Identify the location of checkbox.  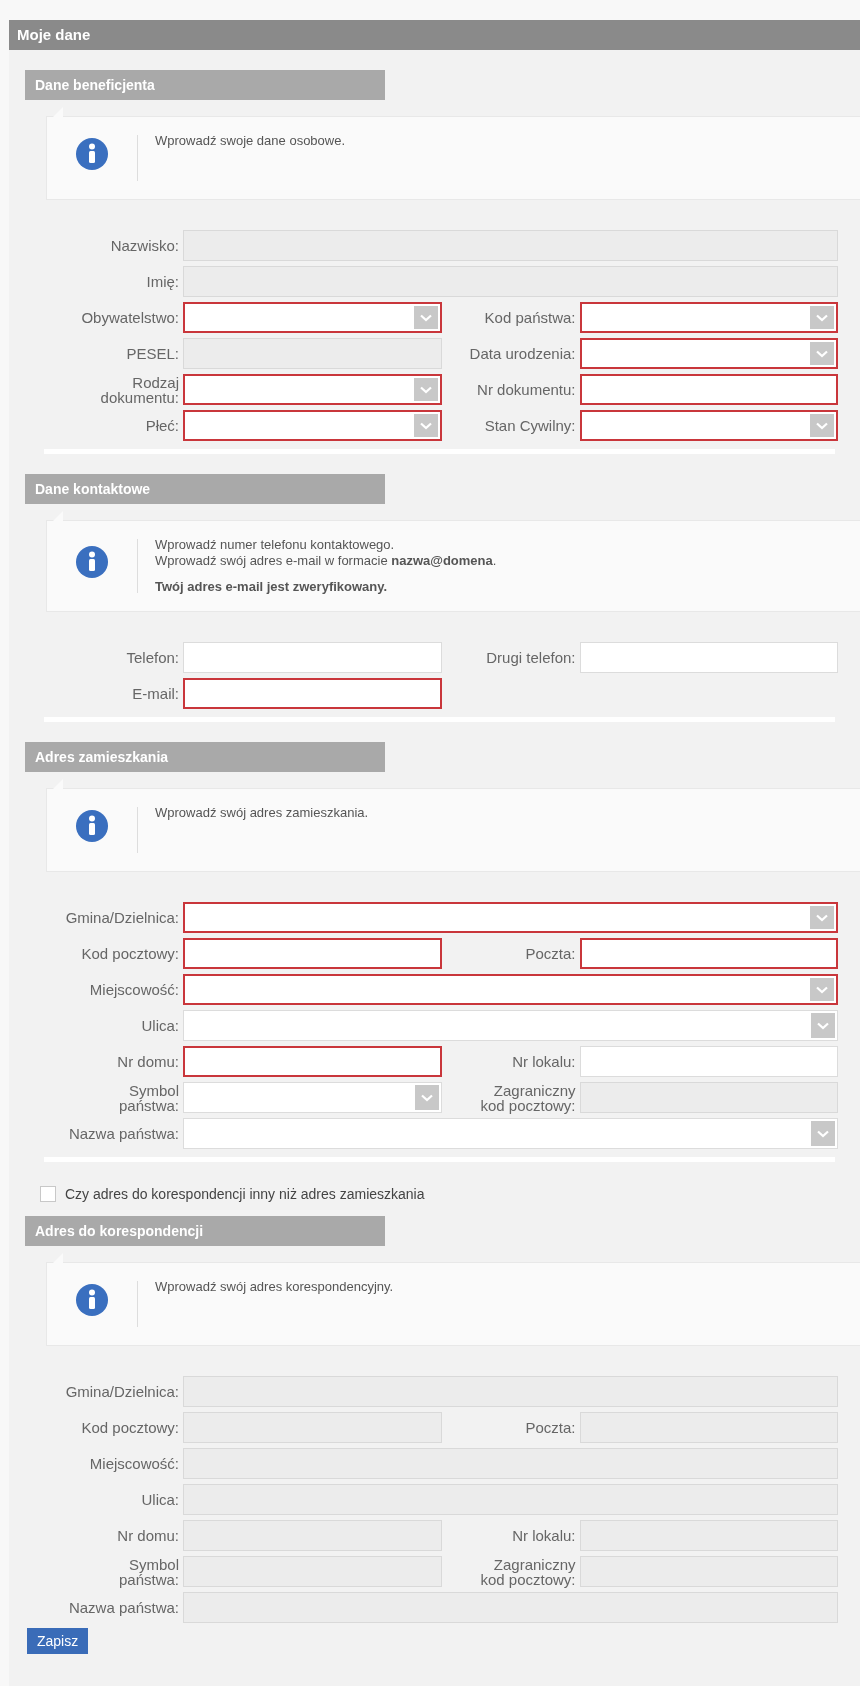
(48, 1194).